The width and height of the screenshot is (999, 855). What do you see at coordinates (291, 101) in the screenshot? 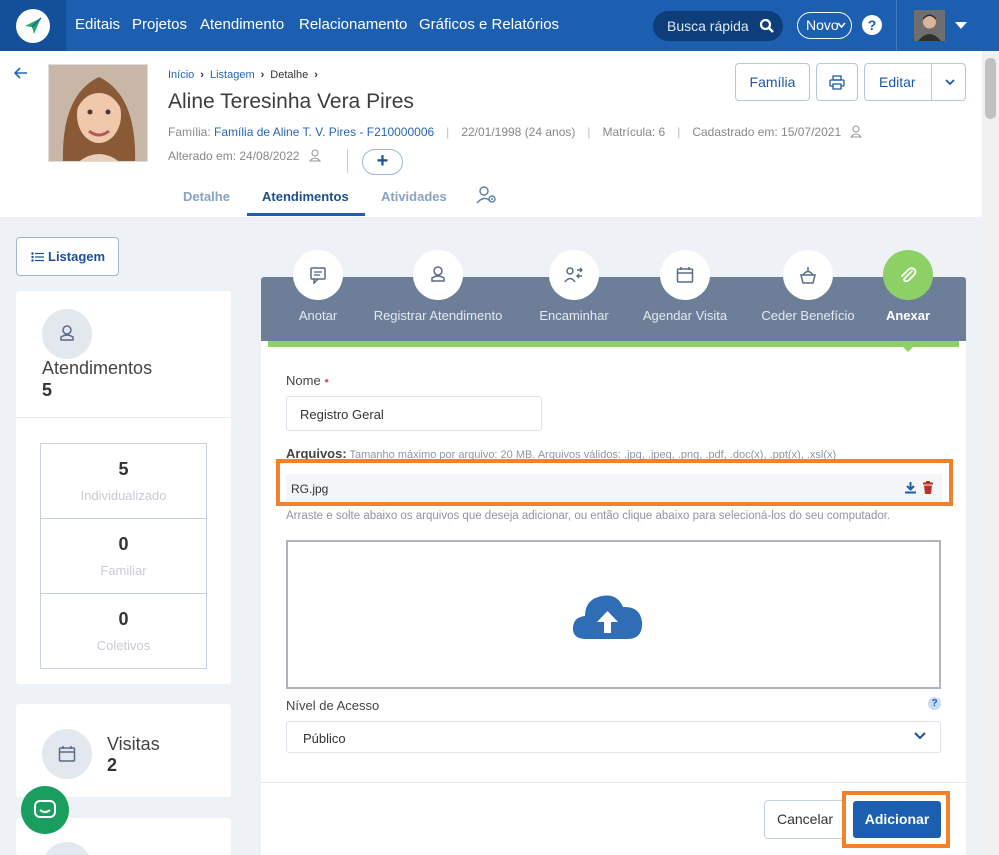
I see `person-name: Aline Teresinha Vera Pires` at bounding box center [291, 101].